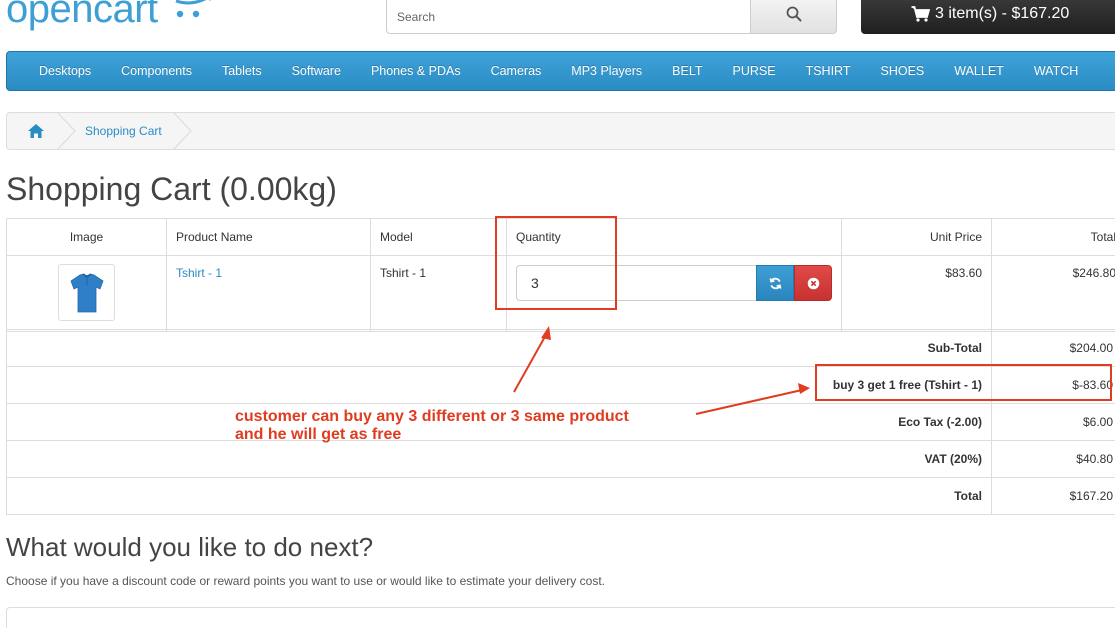  Describe the element at coordinates (268, 293) in the screenshot. I see `cart-item-name-cell: Tshirt - 1` at that location.